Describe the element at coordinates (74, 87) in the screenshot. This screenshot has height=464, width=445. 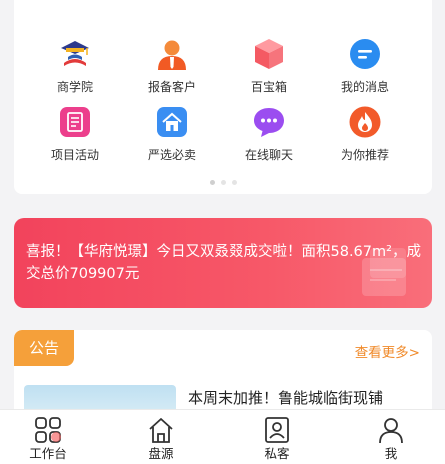
I see `grid-item-label: 商学院` at that location.